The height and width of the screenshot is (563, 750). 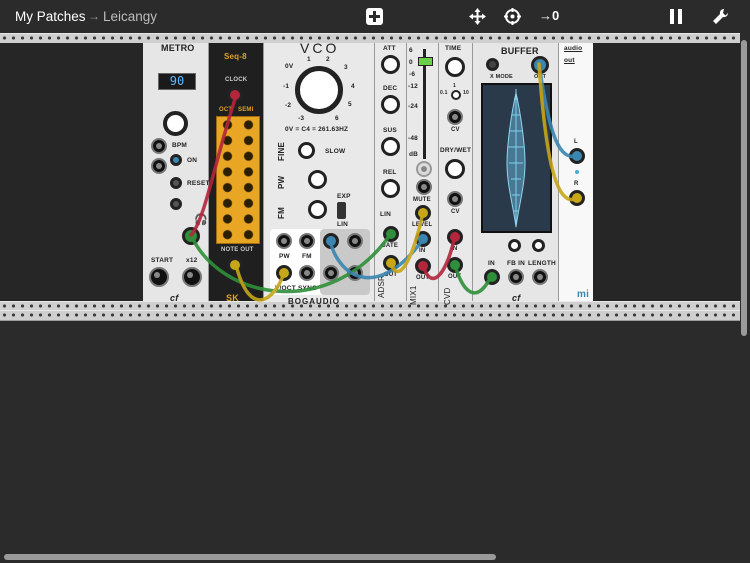 I want to click on db-0: 0, so click(x=411, y=62).